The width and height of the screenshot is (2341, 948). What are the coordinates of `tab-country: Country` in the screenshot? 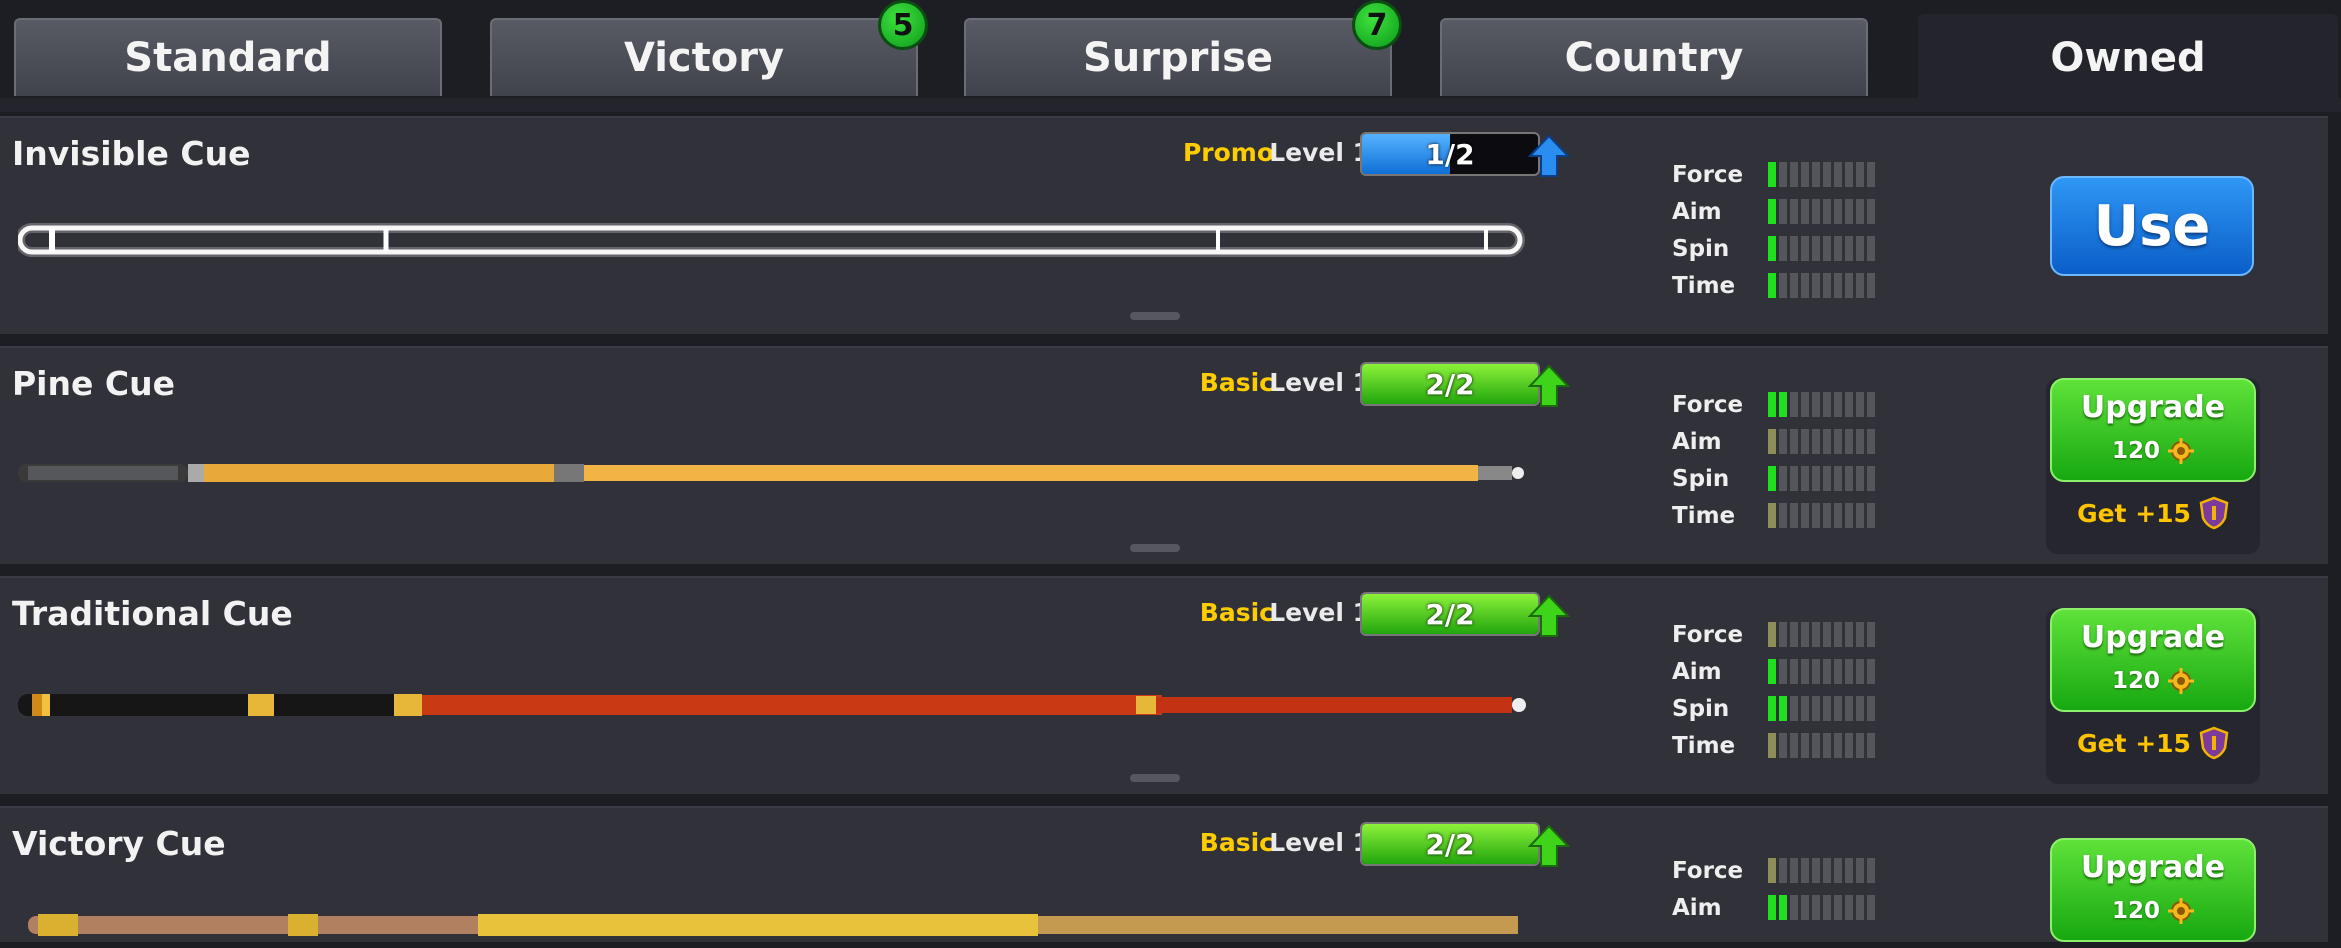 It's located at (1654, 57).